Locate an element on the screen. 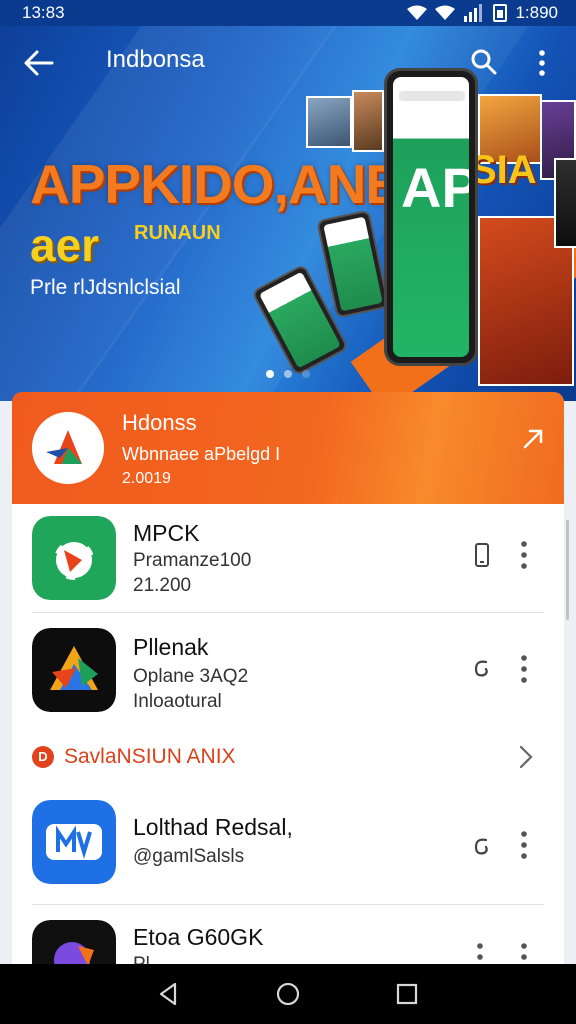 Image resolution: width=576 pixels, height=1024 pixels. carousel-indicator is located at coordinates (288, 374).